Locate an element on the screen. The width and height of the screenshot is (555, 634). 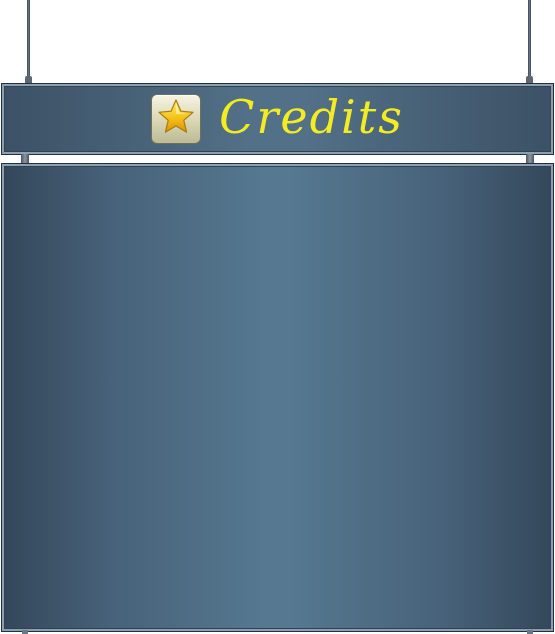
star-icon is located at coordinates (176, 119).